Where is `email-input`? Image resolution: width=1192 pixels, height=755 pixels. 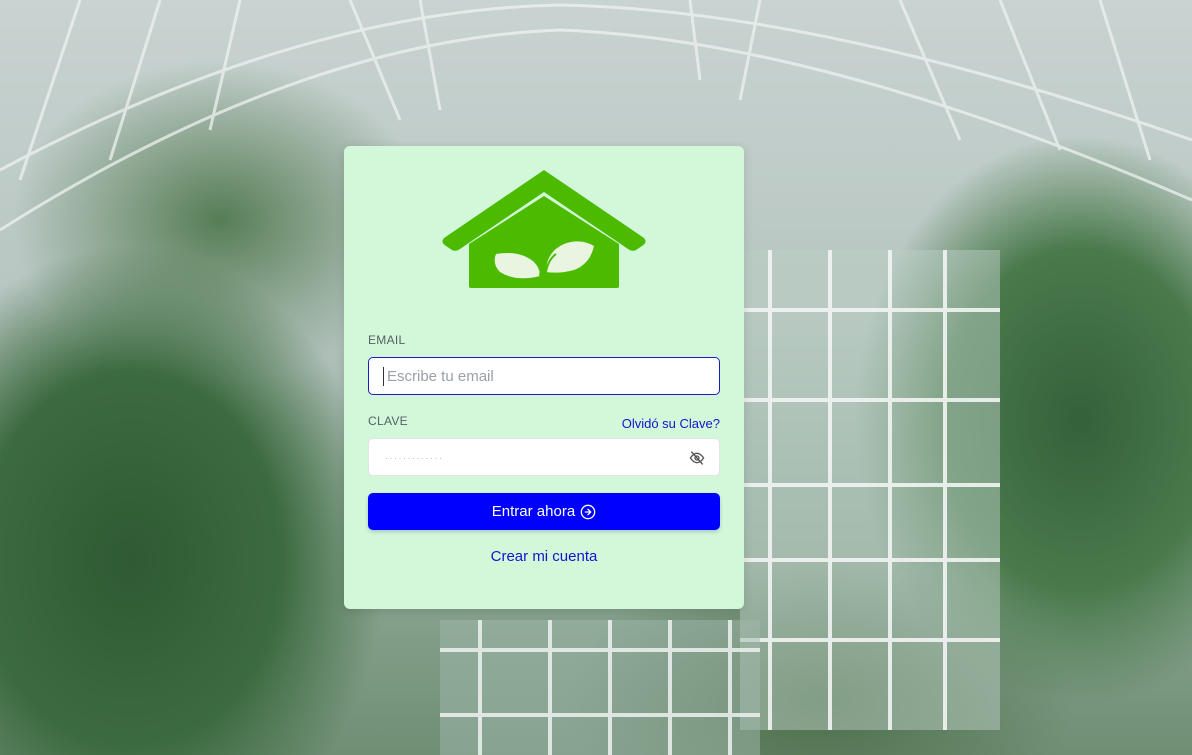
email-input is located at coordinates (544, 376).